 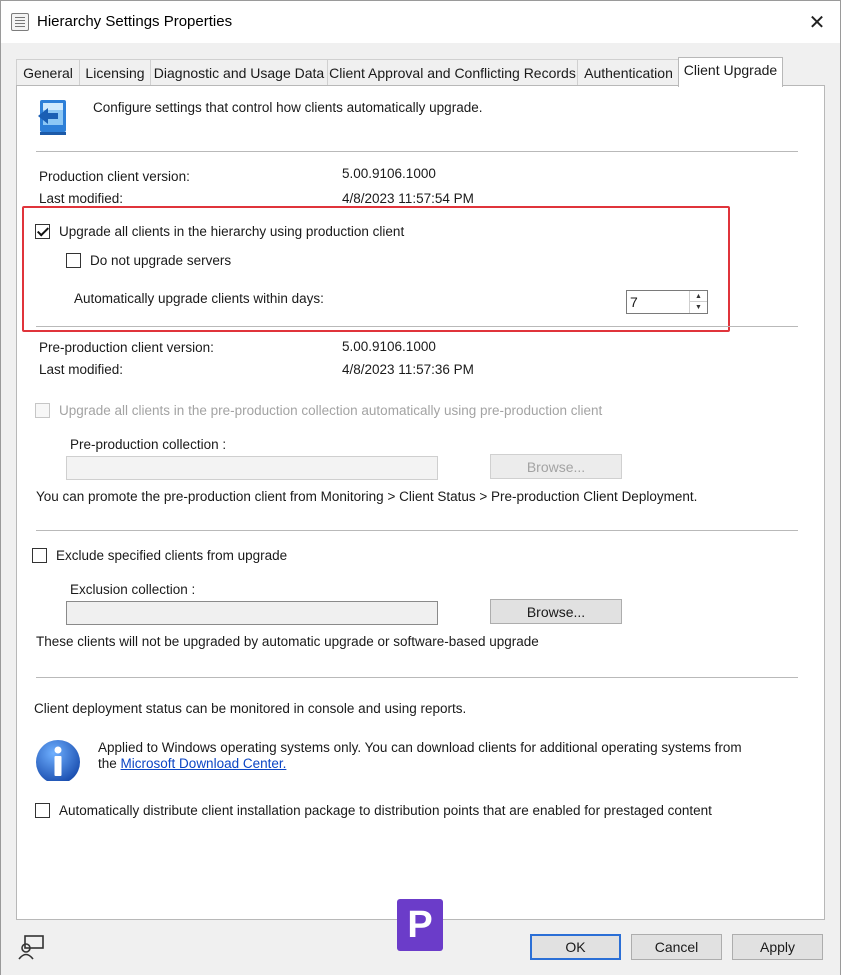 I want to click on info-text-prefix: the, so click(x=107, y=763).